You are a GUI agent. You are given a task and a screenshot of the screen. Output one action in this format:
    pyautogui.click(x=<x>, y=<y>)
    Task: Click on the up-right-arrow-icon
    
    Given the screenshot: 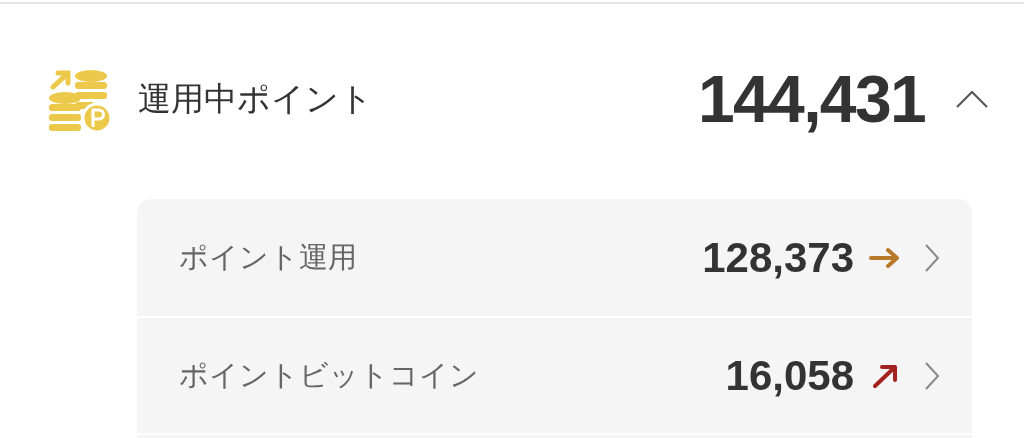 What is the action you would take?
    pyautogui.click(x=885, y=375)
    